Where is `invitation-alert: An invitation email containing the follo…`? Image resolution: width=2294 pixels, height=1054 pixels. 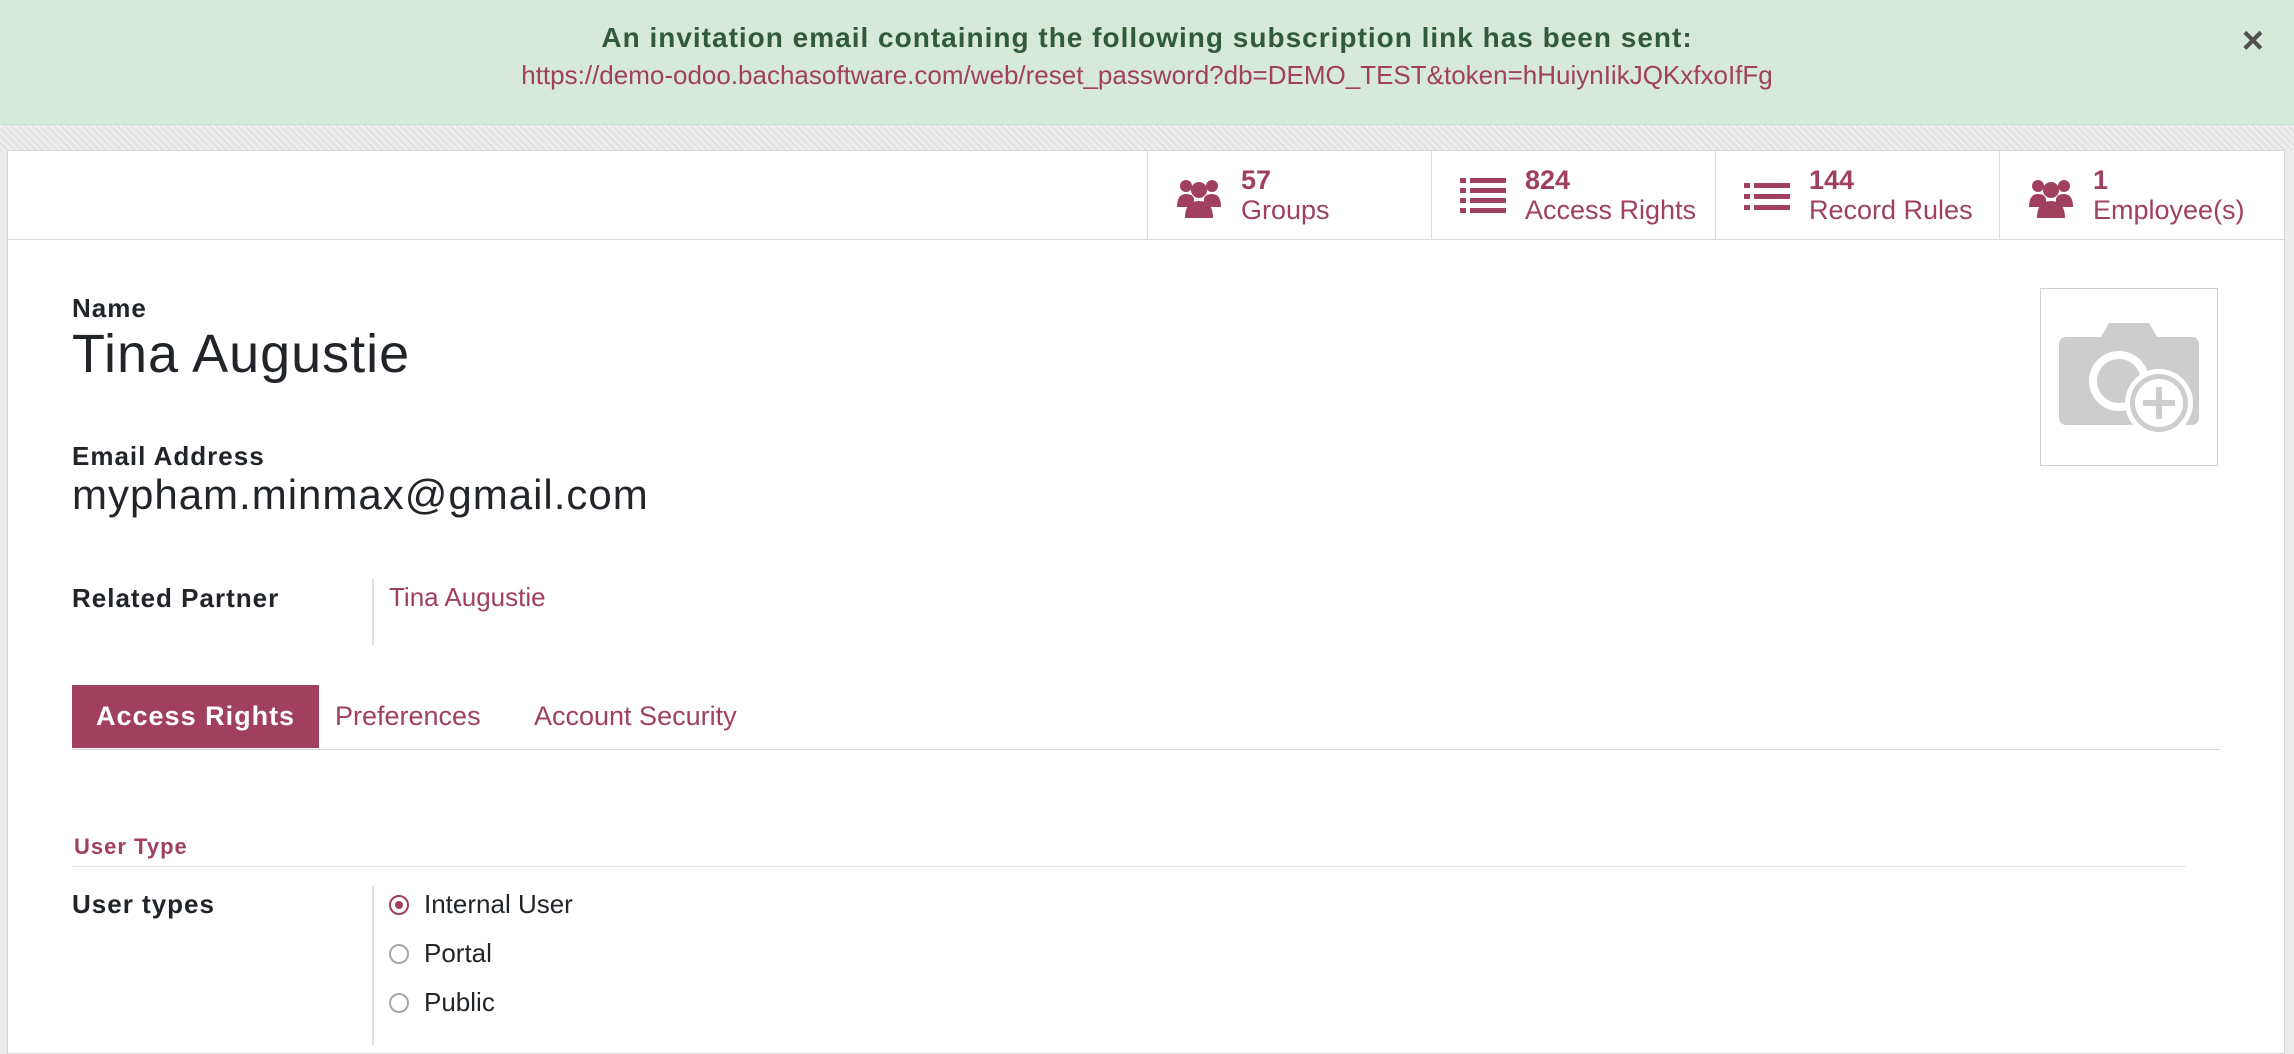 invitation-alert: An invitation email containing the follo… is located at coordinates (1147, 62).